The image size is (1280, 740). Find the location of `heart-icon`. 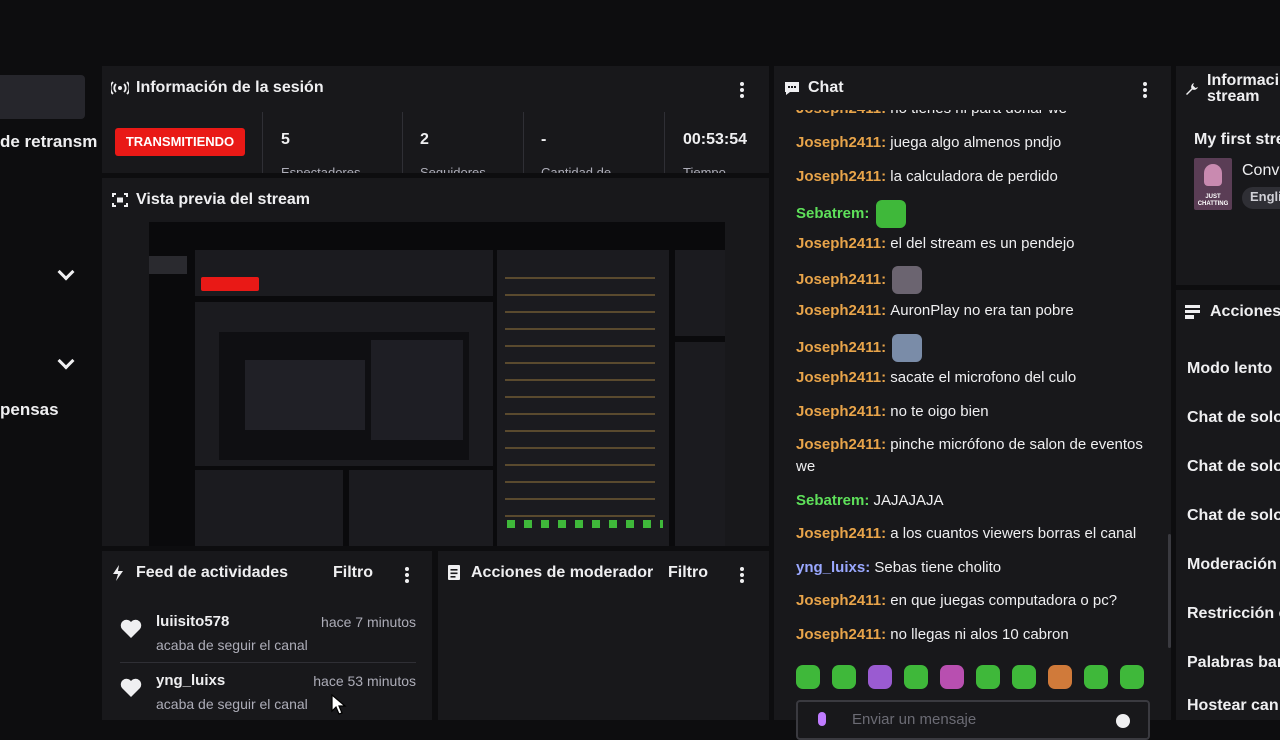

heart-icon is located at coordinates (131, 687).